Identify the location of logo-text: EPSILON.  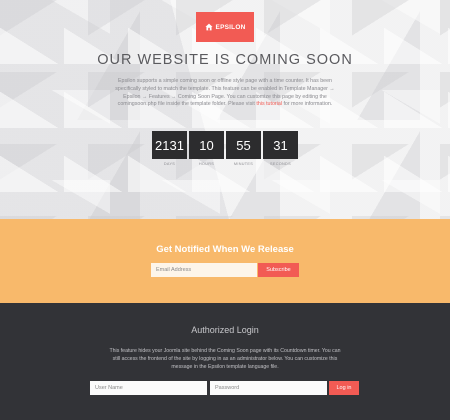
(230, 27).